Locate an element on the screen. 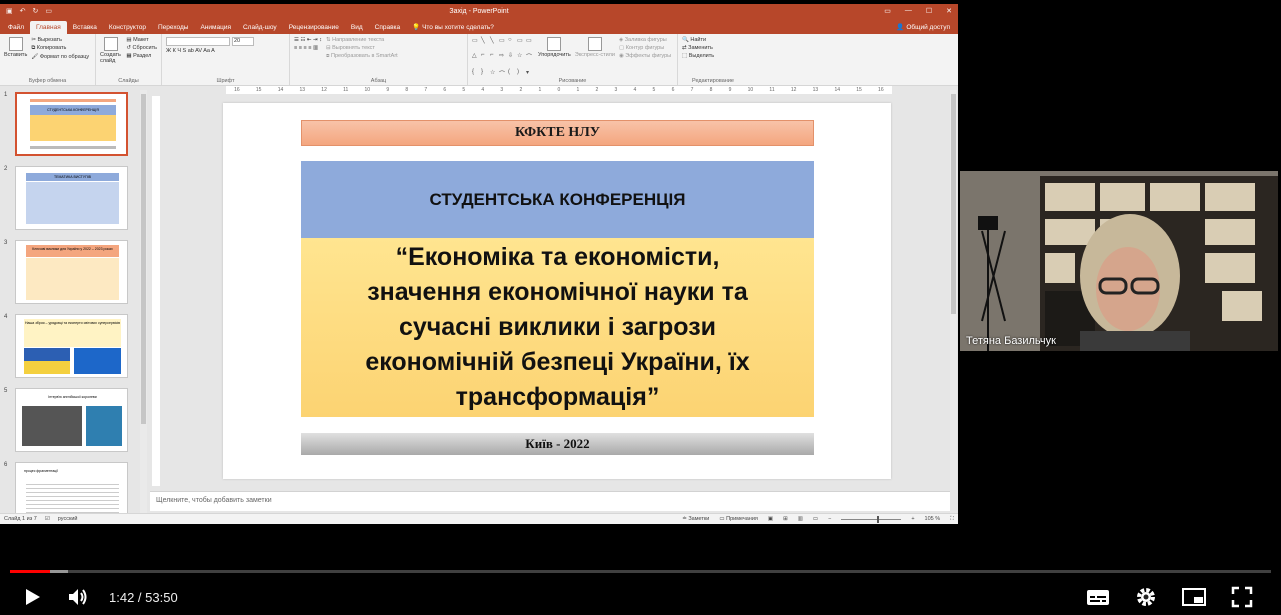 This screenshot has height=615, width=1281. shape-fill-button: ◈ Заливка фигуры is located at coordinates (645, 40).